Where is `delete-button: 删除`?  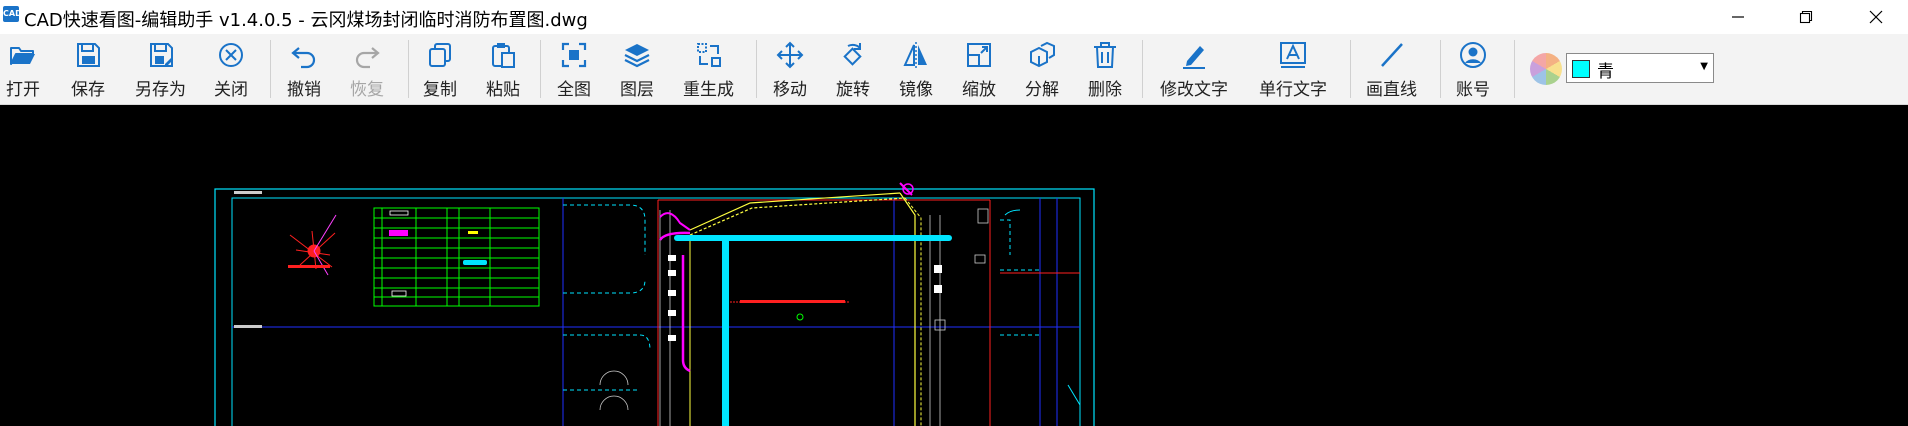
delete-button: 删除 is located at coordinates (1105, 69).